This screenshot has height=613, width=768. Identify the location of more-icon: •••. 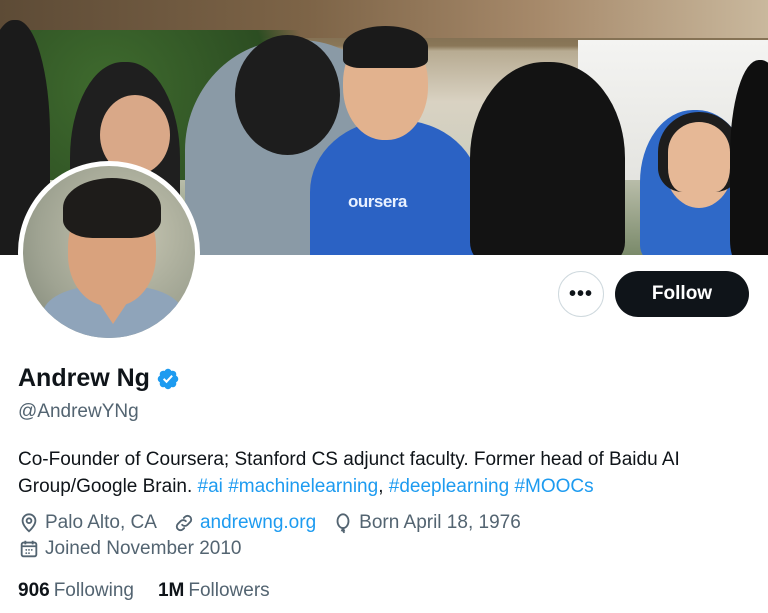
(580, 293).